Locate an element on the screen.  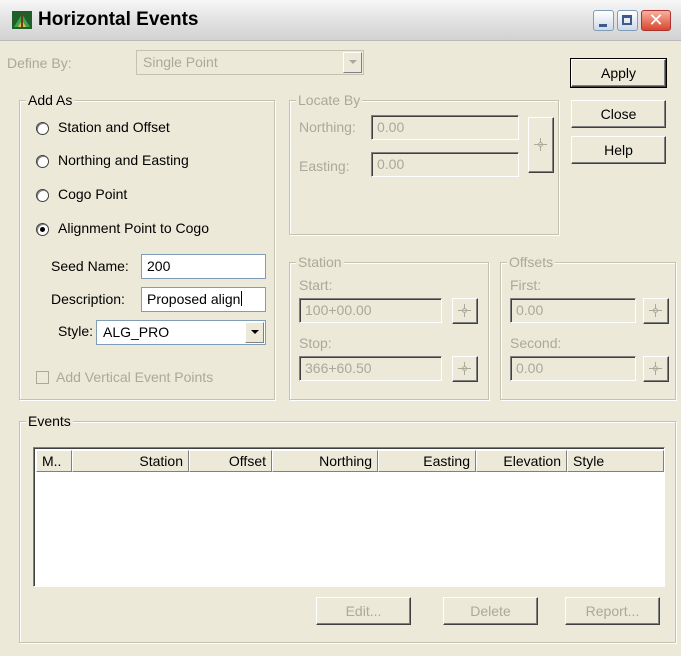
add-as-title: Add As is located at coordinates (50, 100).